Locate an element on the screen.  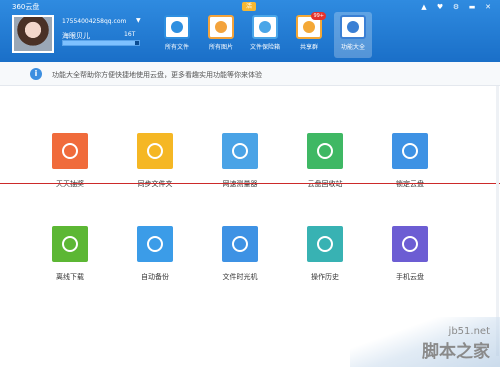
app-title: 360云盘 is located at coordinates (26, 7).